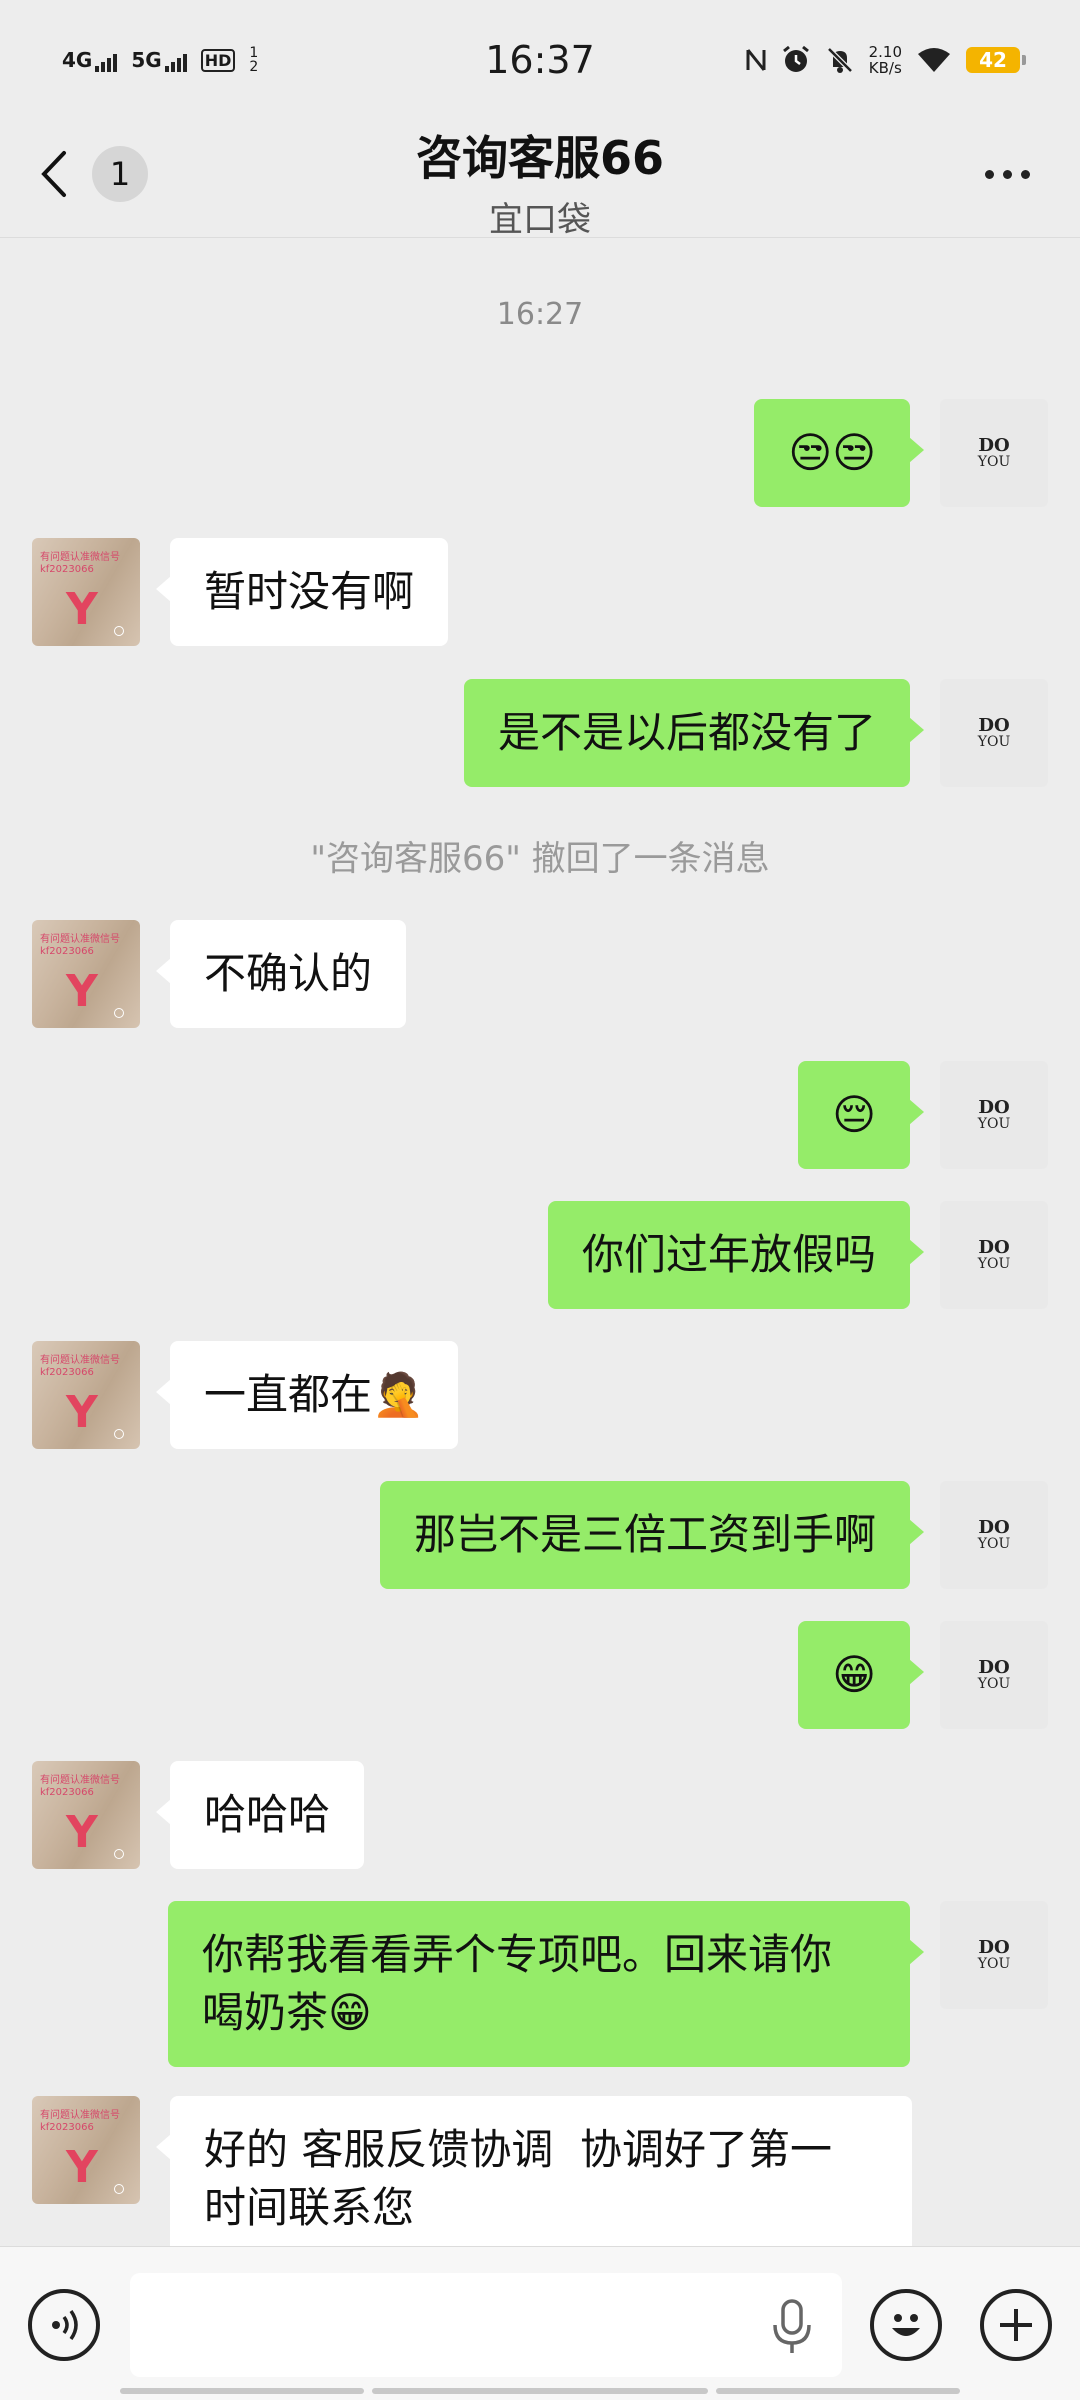 The width and height of the screenshot is (1080, 2400). I want to click on message-bubble-sent: 你帮我看看弄个专项吧。回来请你 喝奶茶😁, so click(546, 1984).